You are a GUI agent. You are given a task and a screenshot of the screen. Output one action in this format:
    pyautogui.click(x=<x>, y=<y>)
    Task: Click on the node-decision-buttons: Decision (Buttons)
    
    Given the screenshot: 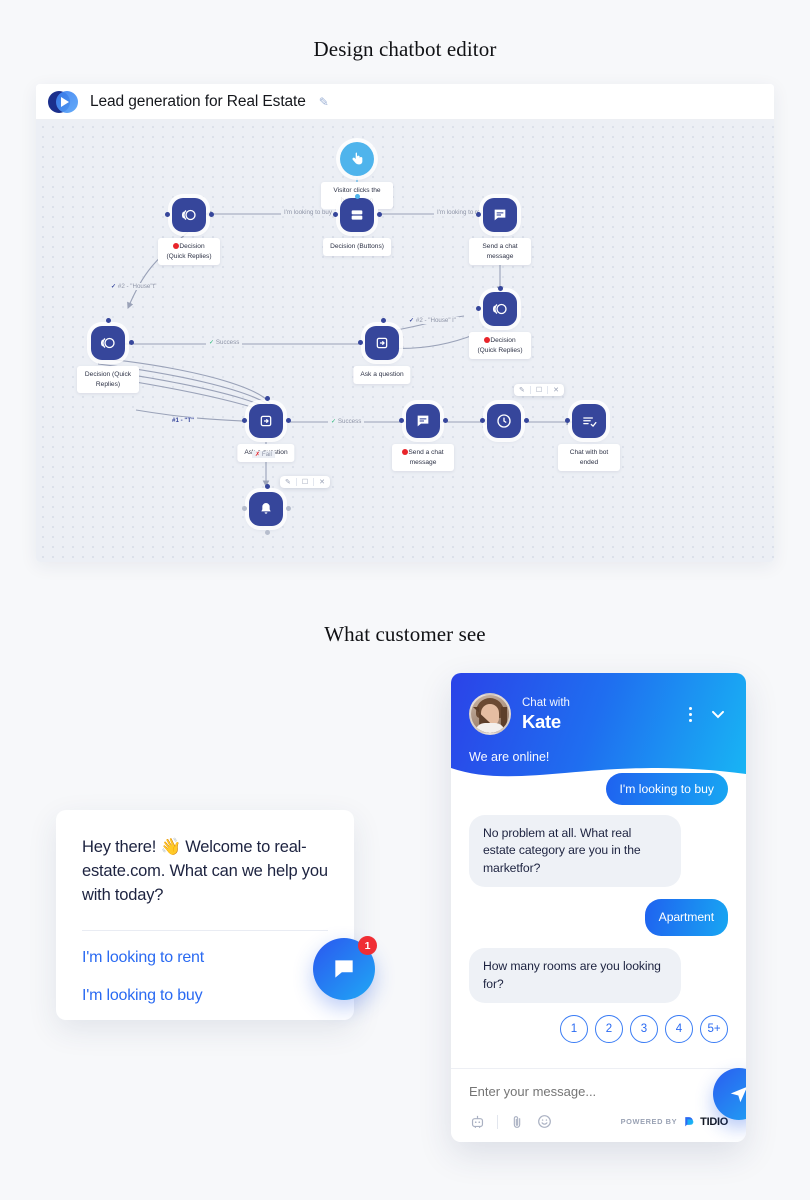 What is the action you would take?
    pyautogui.click(x=357, y=227)
    